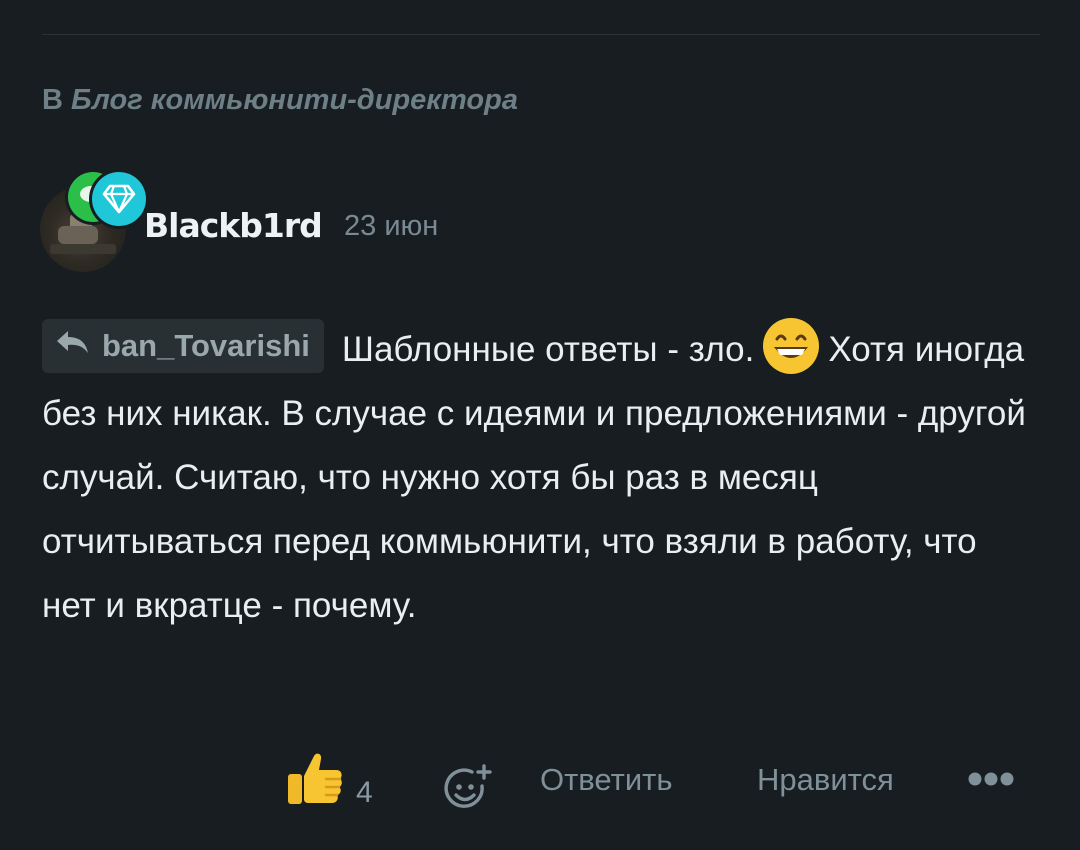  I want to click on blog-link: Блог коммьюнити-директора, so click(294, 100).